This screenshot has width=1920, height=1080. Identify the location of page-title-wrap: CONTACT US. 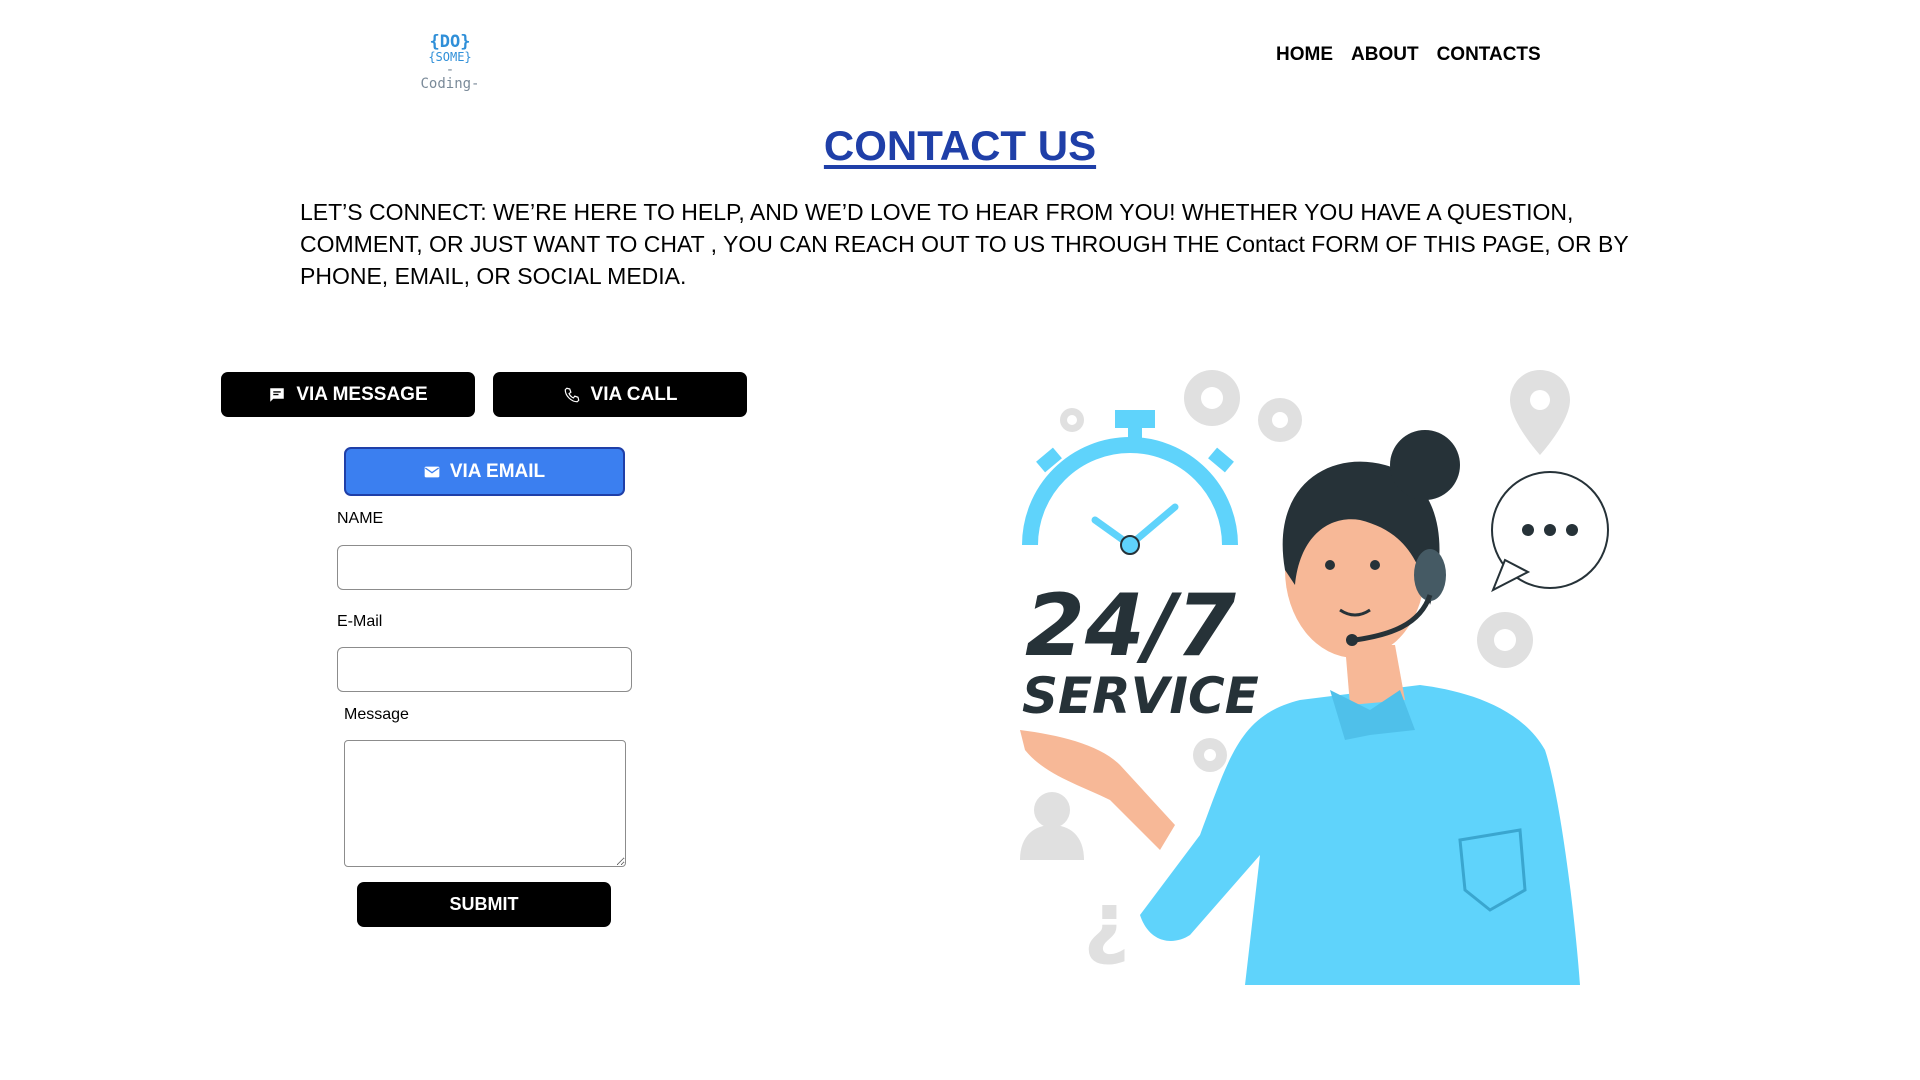
(960, 146).